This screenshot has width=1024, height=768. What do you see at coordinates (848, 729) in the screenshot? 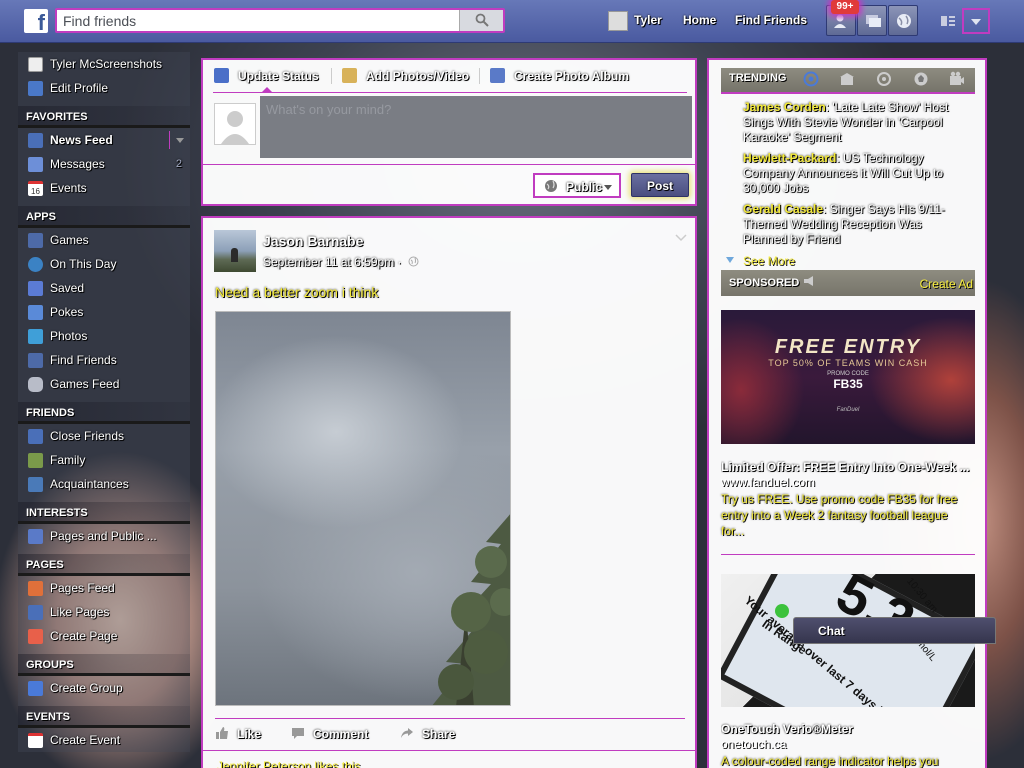
I see `ad-title: OneTouch Verio®Meter` at bounding box center [848, 729].